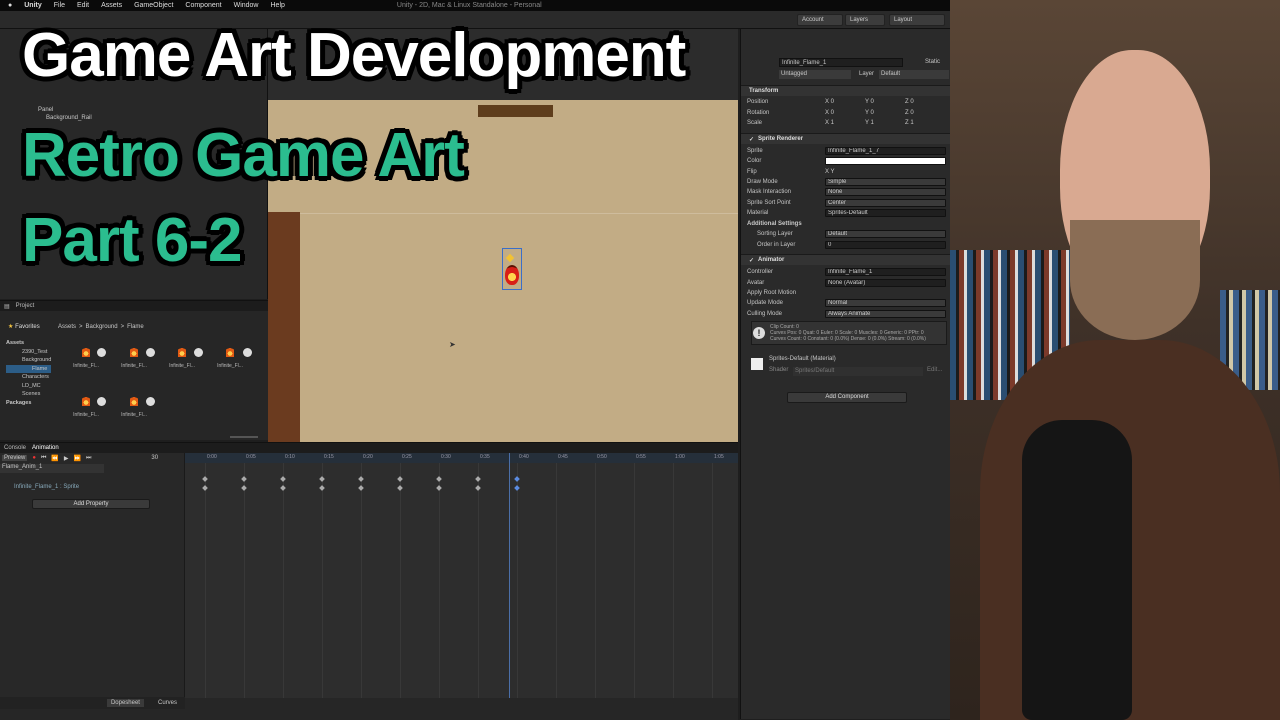  What do you see at coordinates (54, 458) in the screenshot?
I see `prev-key-icon: ⏪` at bounding box center [54, 458].